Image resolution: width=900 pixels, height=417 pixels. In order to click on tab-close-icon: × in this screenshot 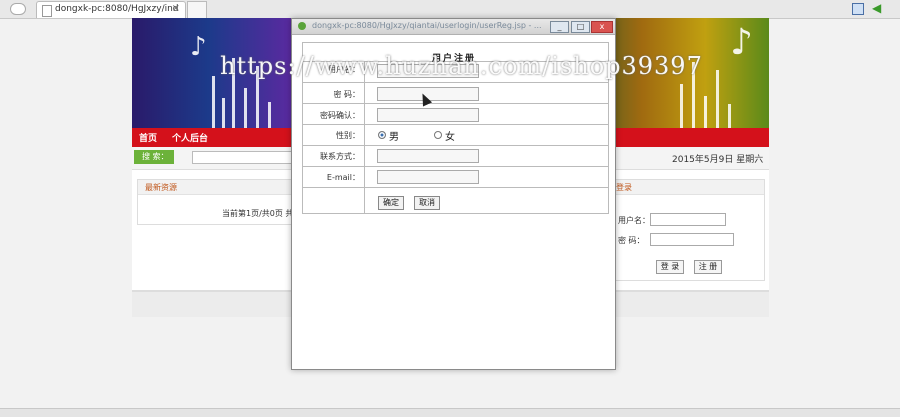, I will do `click(176, 8)`.